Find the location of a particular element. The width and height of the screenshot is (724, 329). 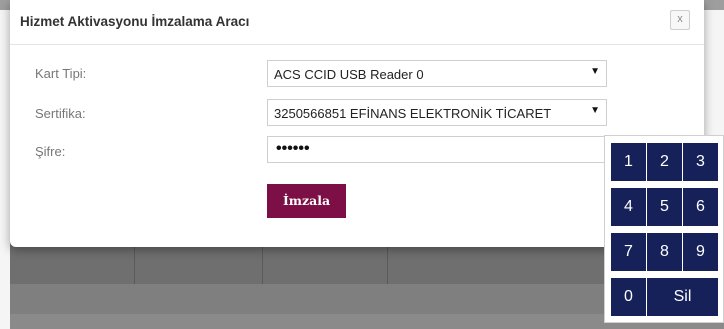

keypad-key-5: 5 is located at coordinates (664, 207).